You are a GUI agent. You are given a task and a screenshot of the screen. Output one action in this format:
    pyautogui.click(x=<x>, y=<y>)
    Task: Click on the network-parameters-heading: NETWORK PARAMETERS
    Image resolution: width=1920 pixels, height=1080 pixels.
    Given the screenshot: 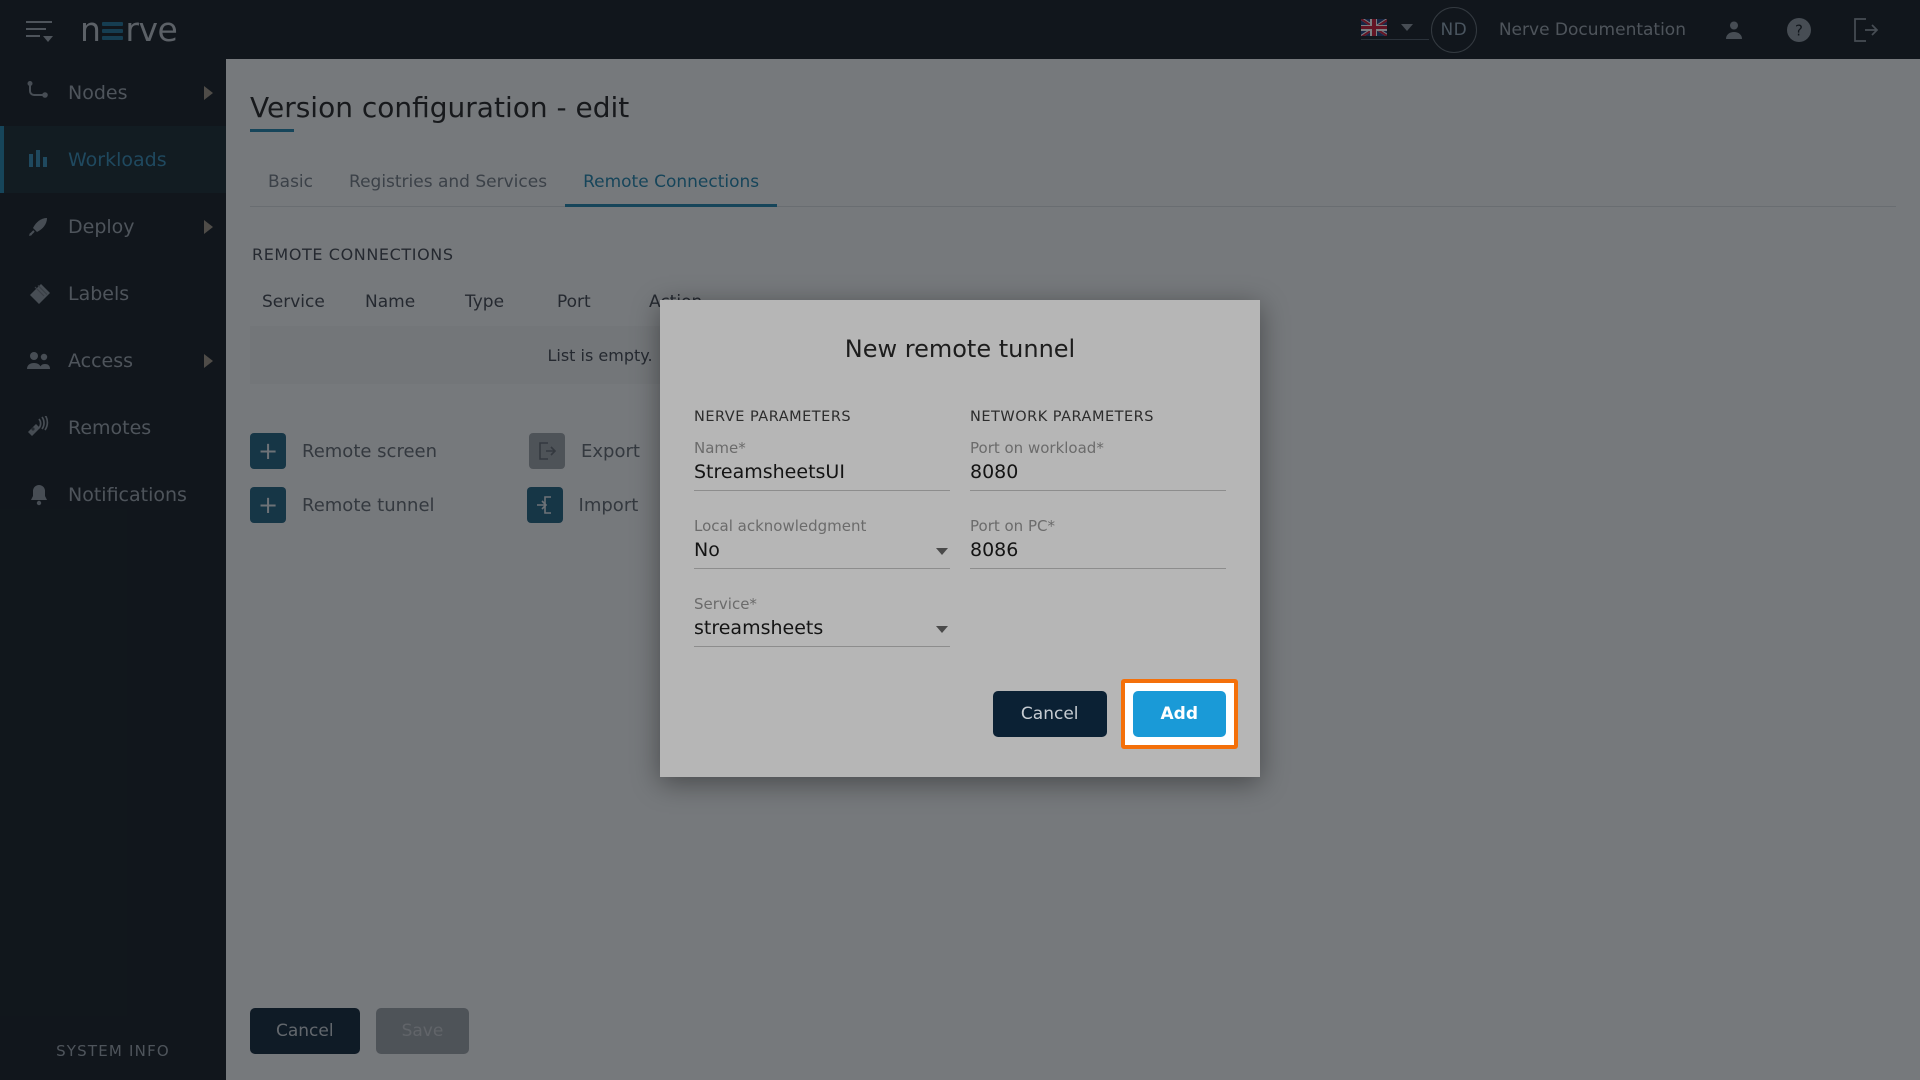 What is the action you would take?
    pyautogui.click(x=1062, y=417)
    